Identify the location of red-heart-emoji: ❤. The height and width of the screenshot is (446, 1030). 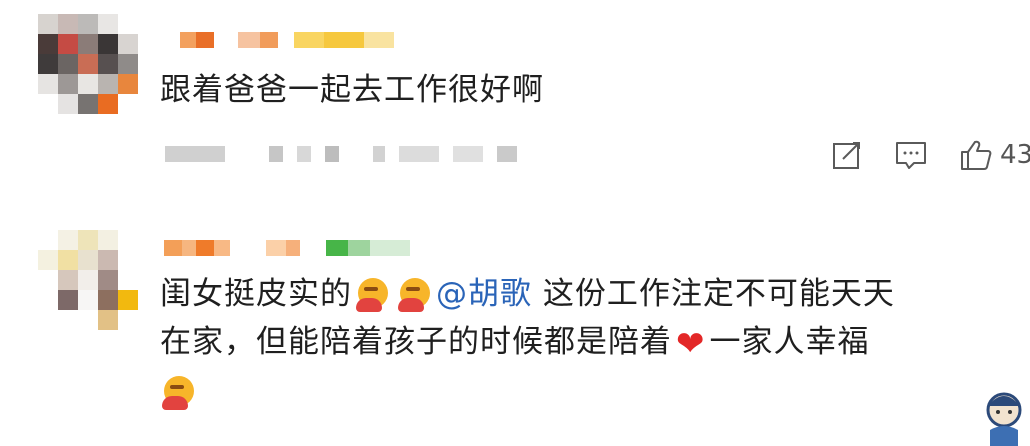
(691, 344).